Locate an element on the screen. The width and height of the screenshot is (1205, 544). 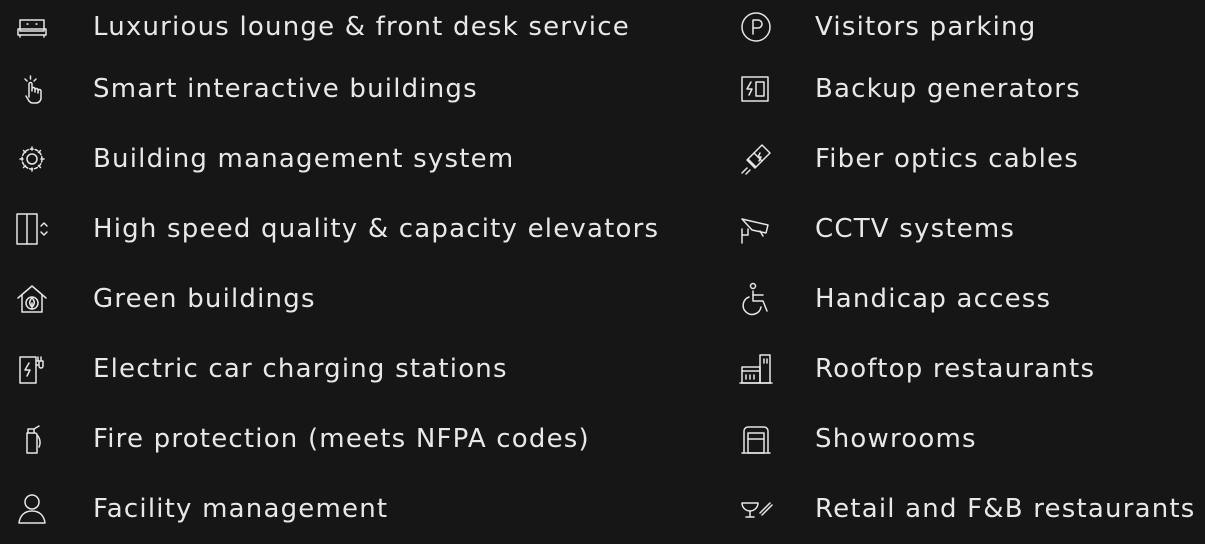
amenity-item: Green buildings is located at coordinates (164, 299).